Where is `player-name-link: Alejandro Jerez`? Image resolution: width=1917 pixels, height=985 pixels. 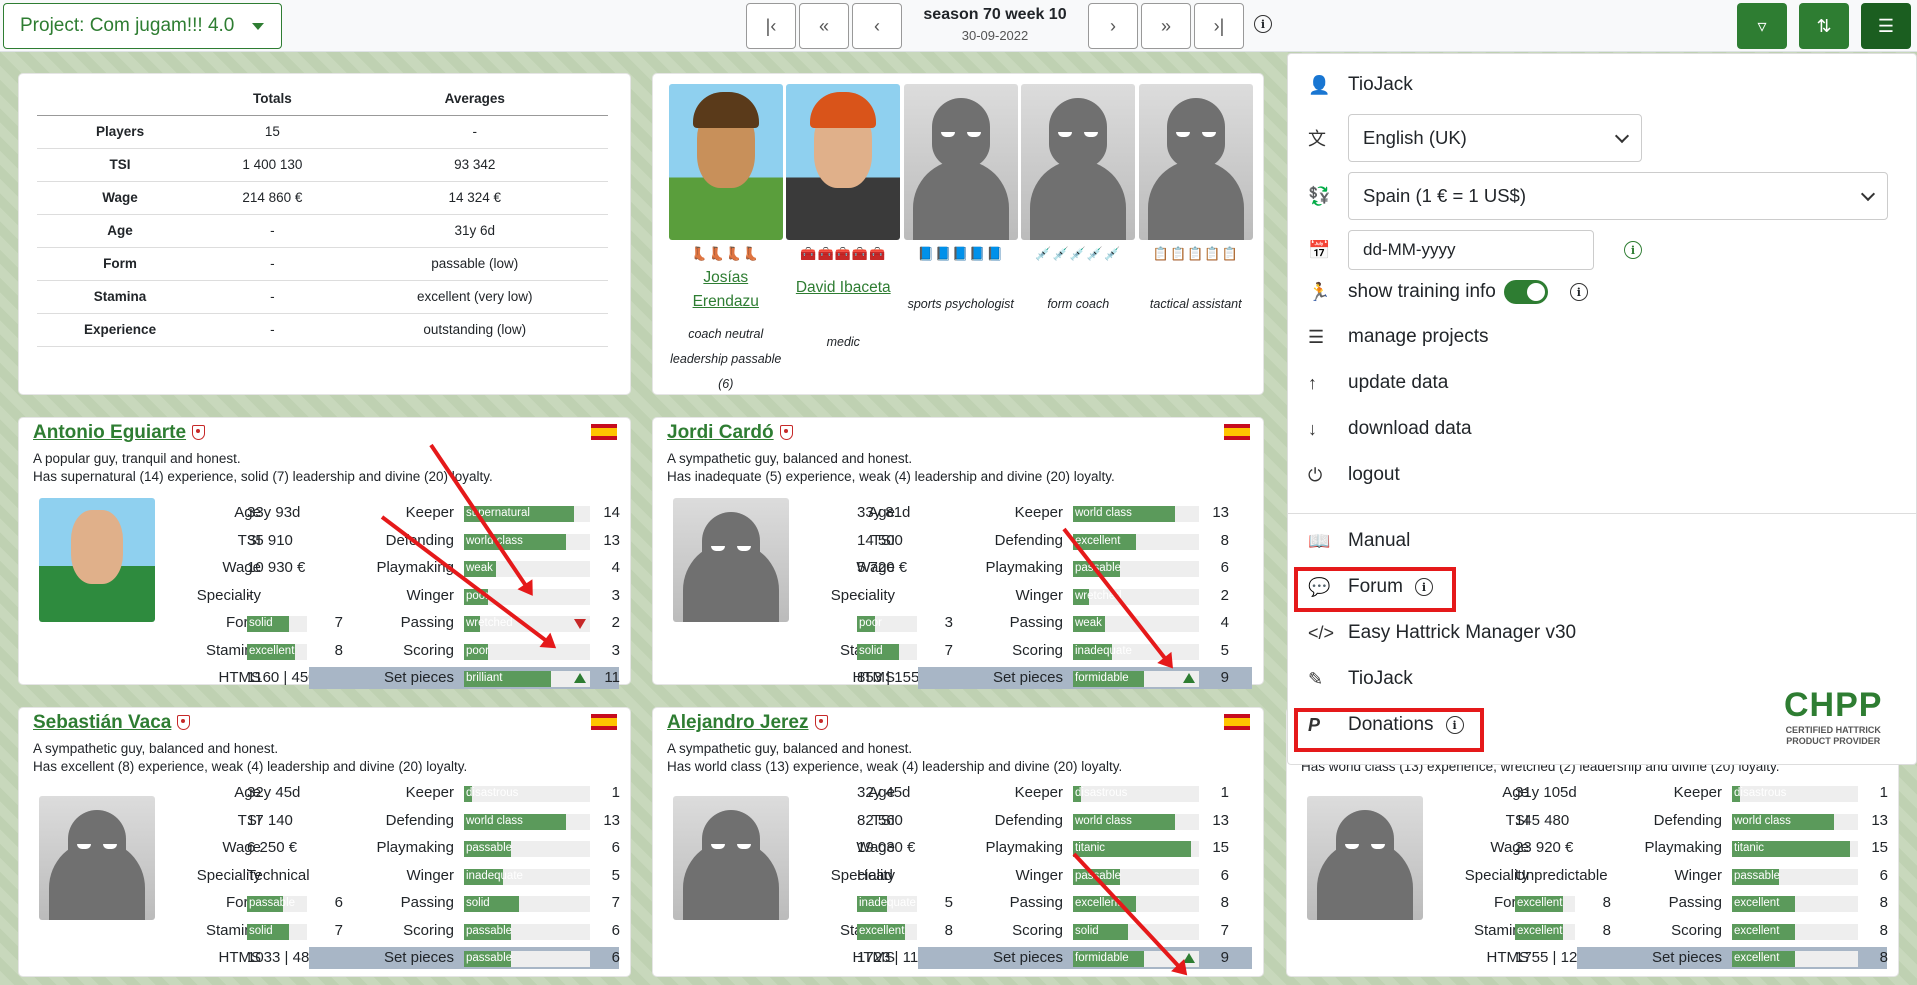 player-name-link: Alejandro Jerez is located at coordinates (747, 723).